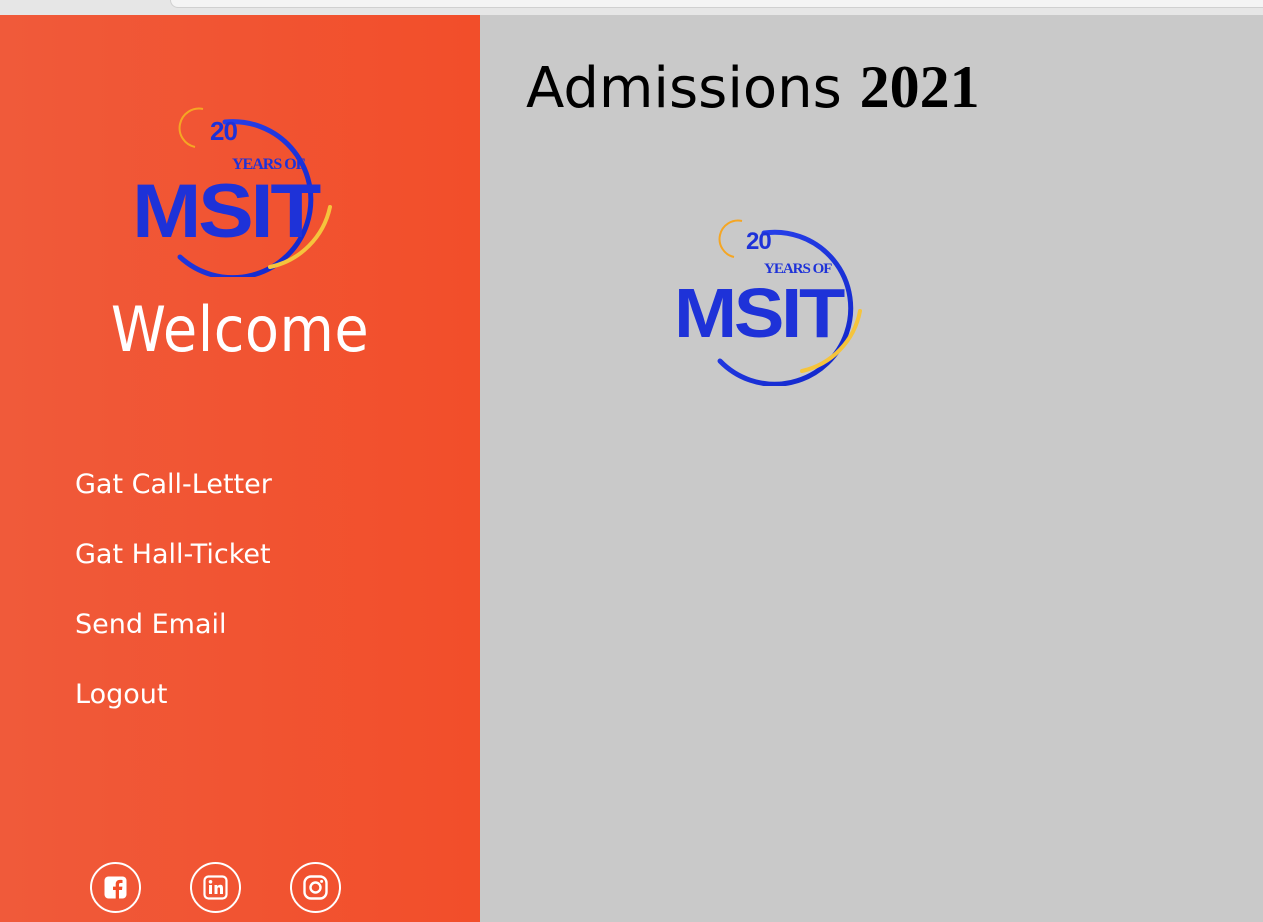 This screenshot has height=922, width=1263. What do you see at coordinates (173, 484) in the screenshot?
I see `nav-gat-call-letter: Gat Call-Letter` at bounding box center [173, 484].